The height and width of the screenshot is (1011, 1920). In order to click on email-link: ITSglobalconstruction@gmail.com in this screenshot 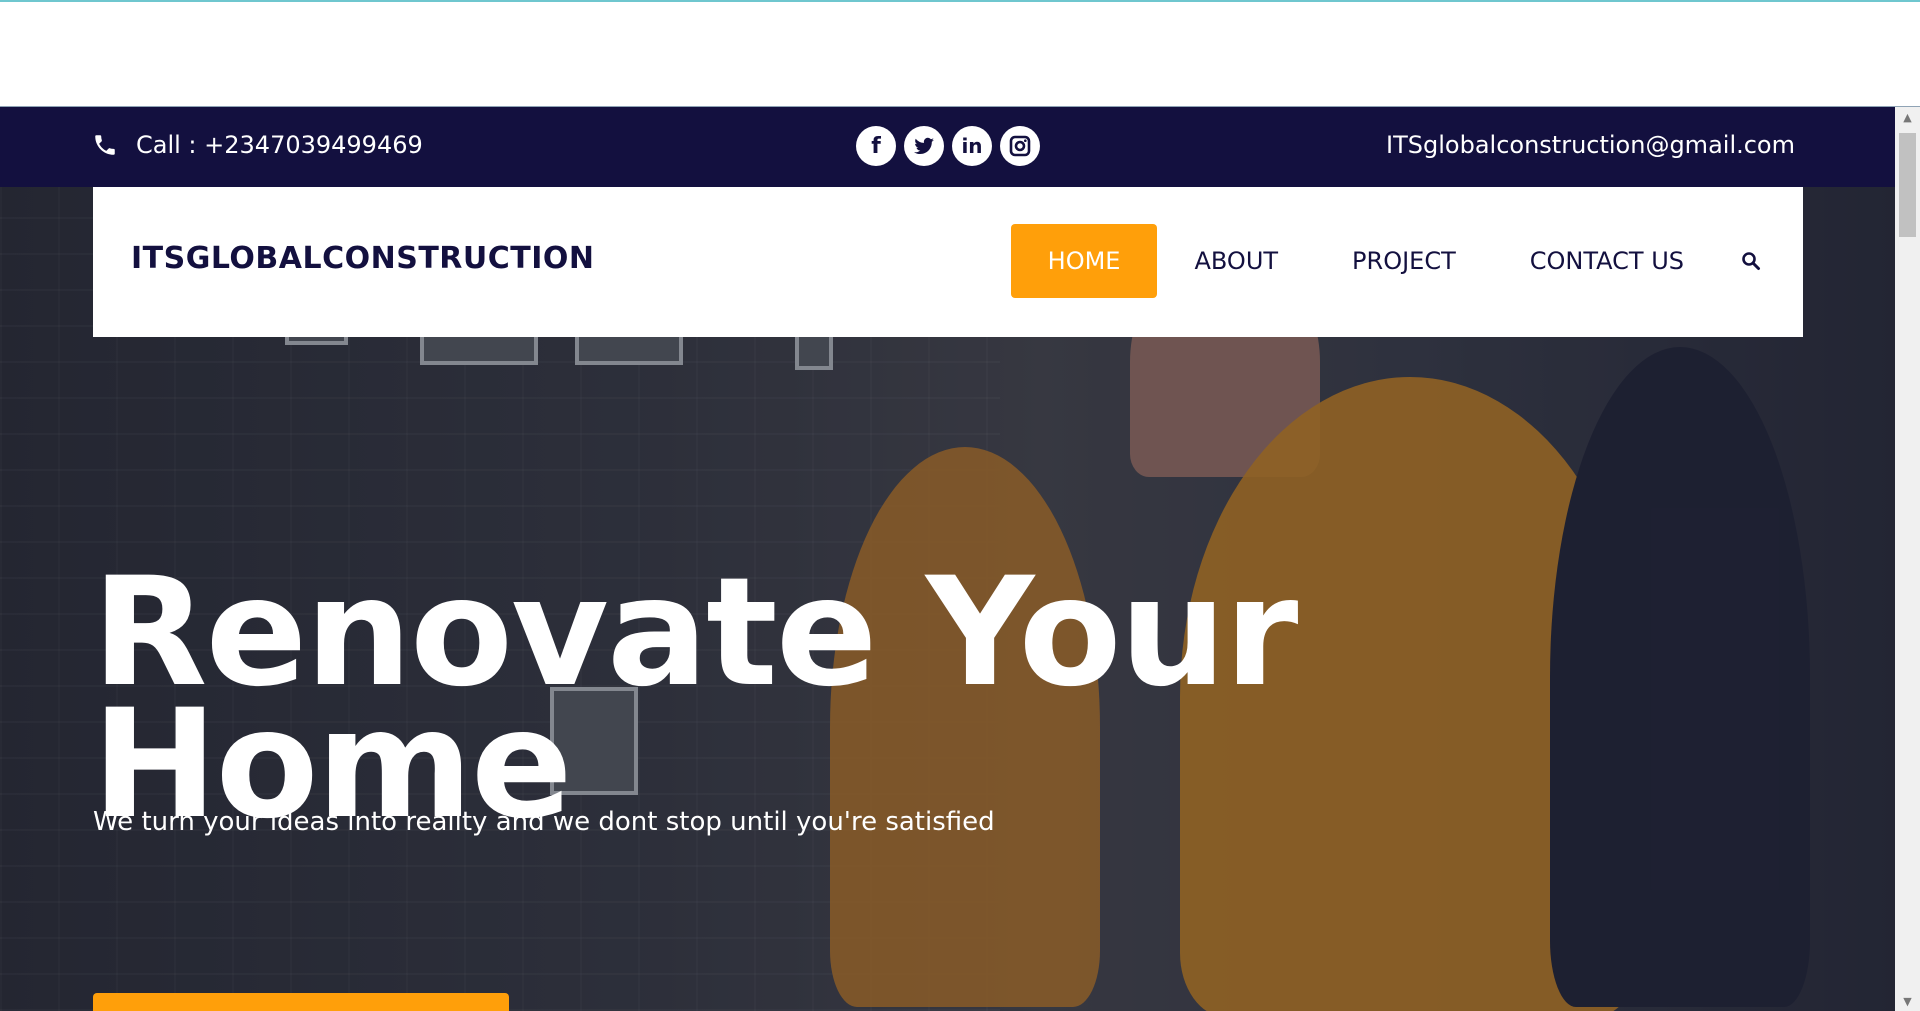, I will do `click(1590, 145)`.